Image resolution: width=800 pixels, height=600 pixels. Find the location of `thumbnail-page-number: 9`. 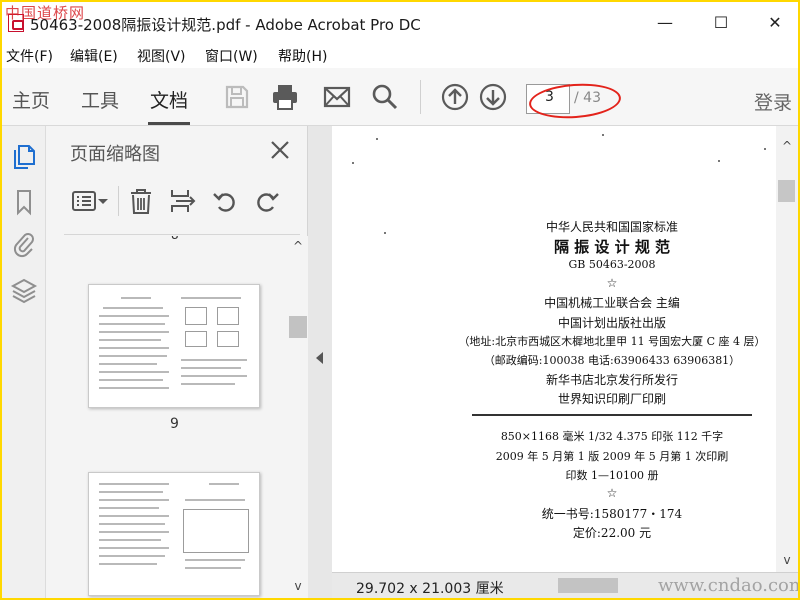

thumbnail-page-number: 9 is located at coordinates (174, 424).